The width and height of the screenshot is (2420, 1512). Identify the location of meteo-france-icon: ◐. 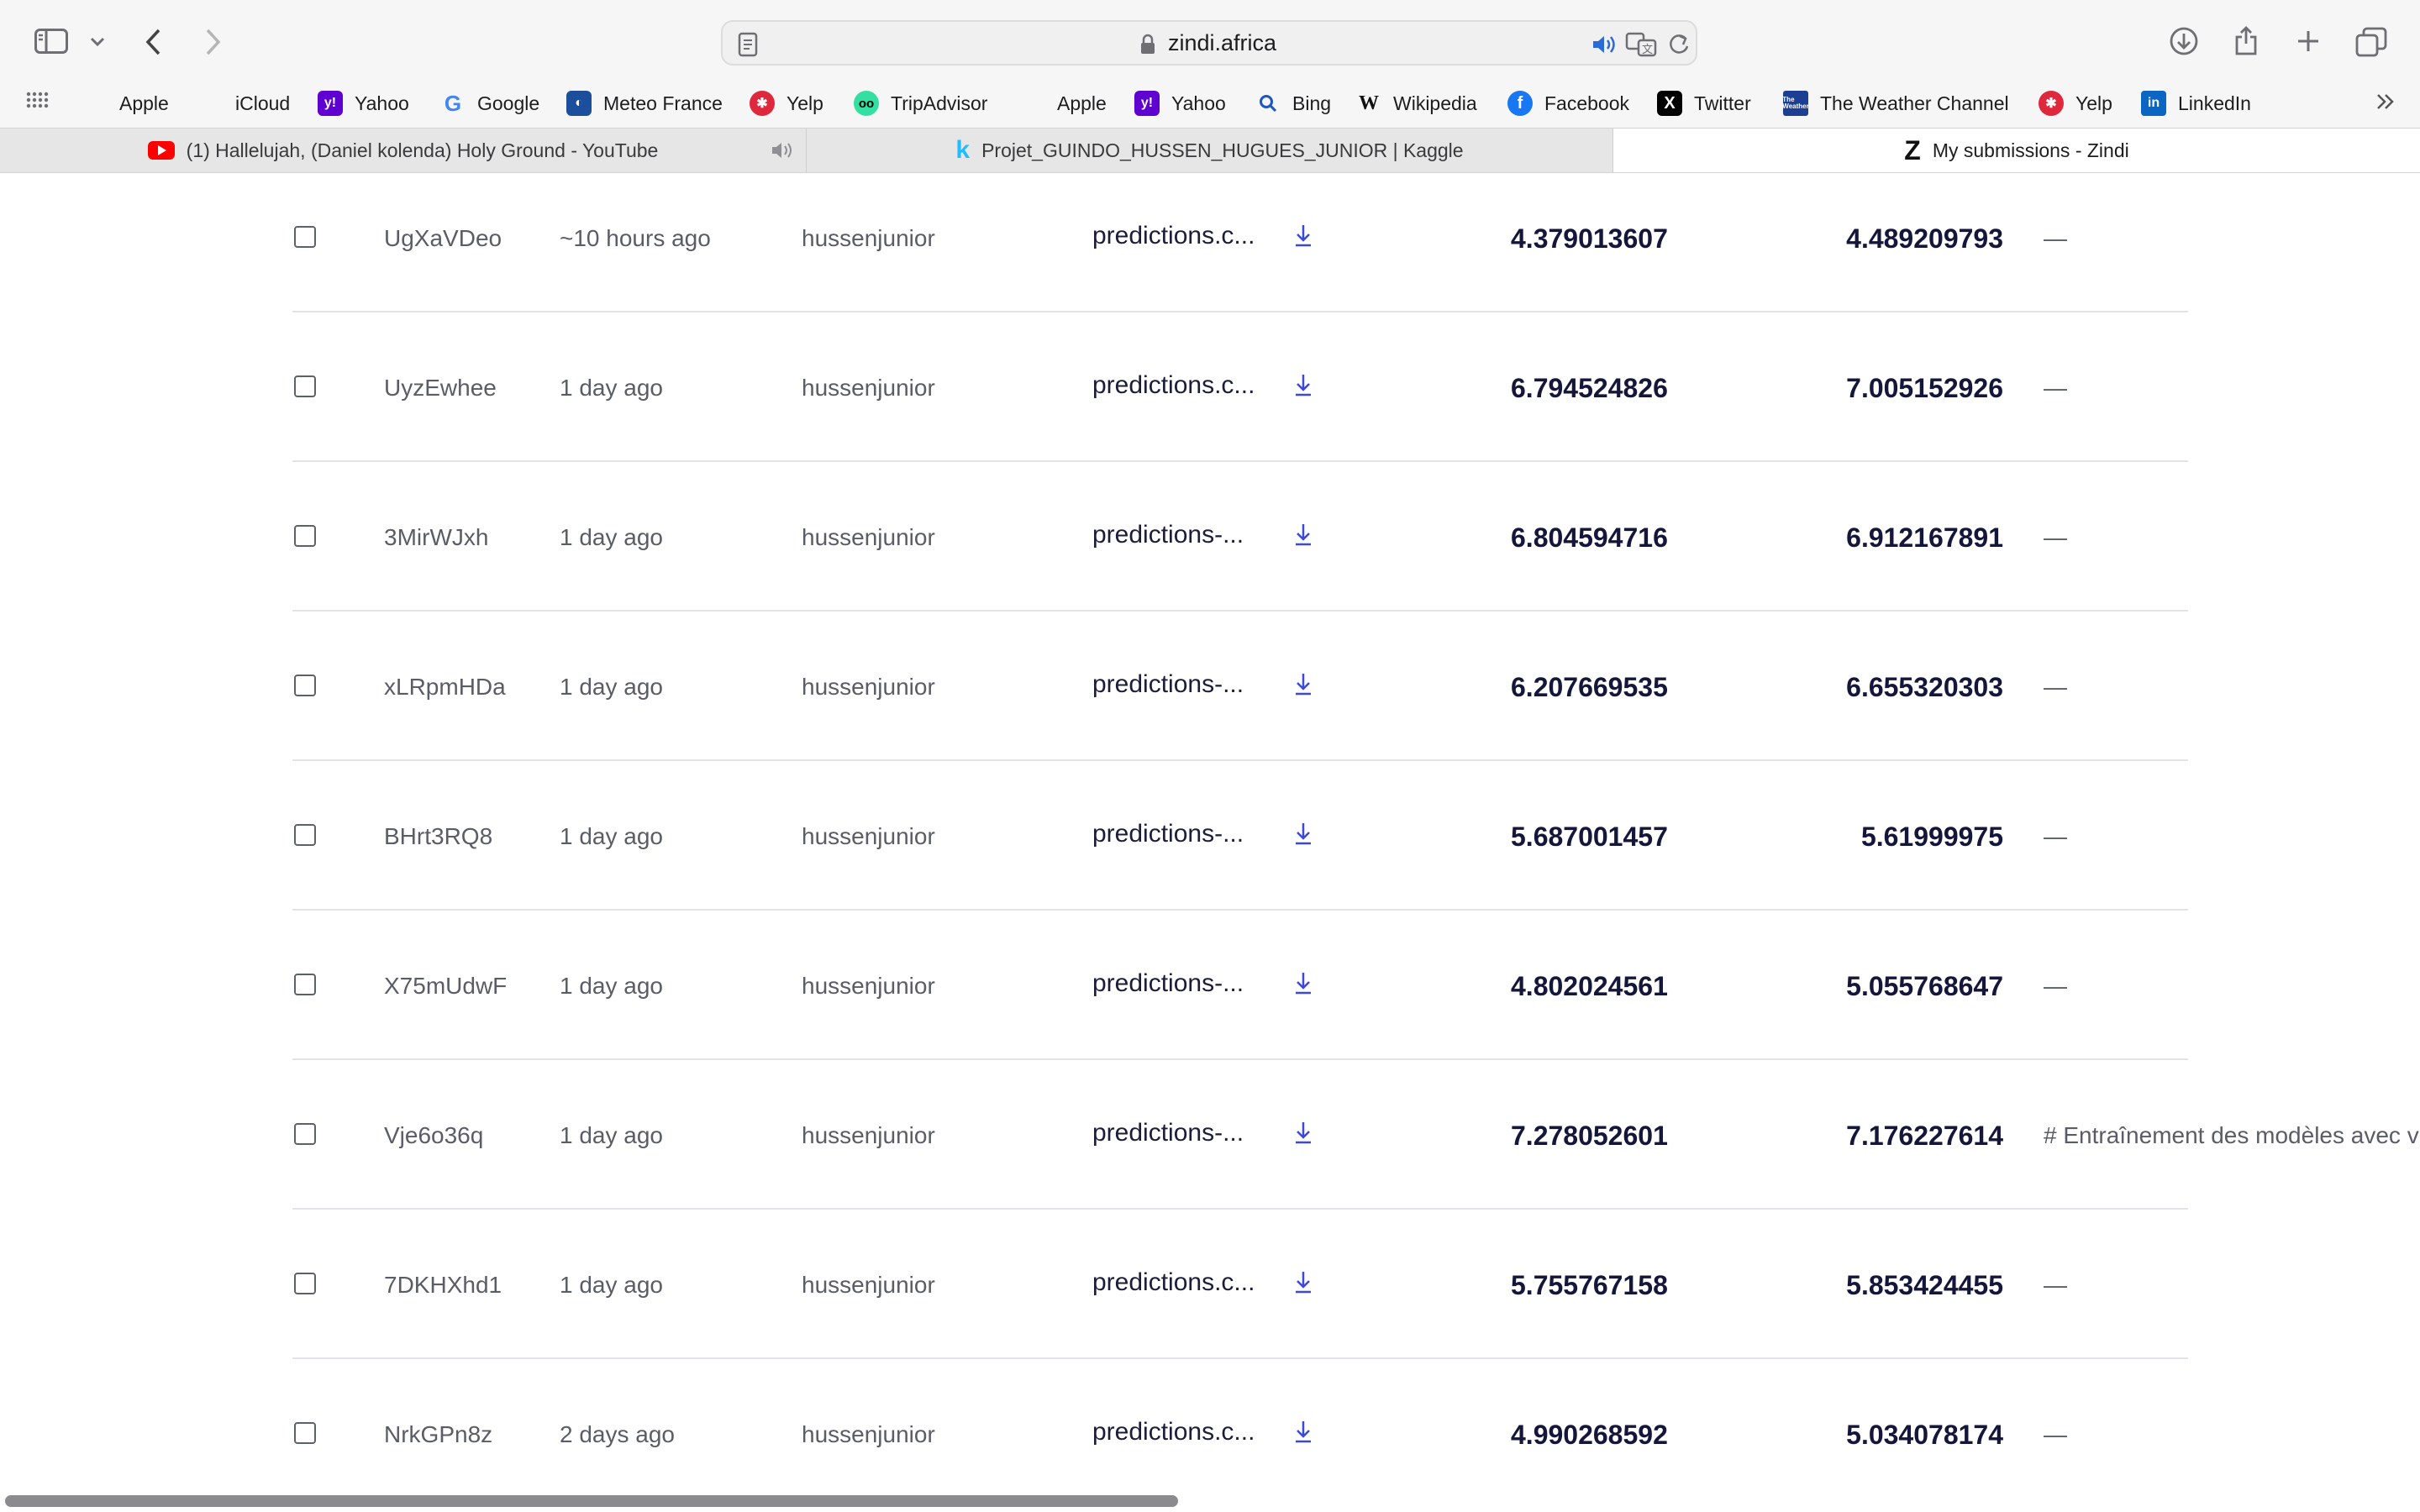
(579, 103).